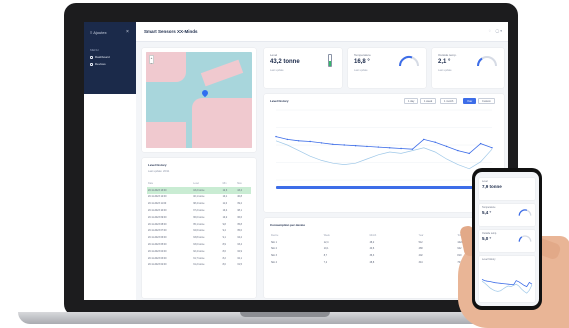  I want to click on table-cell: 43,2, so click(243, 190).